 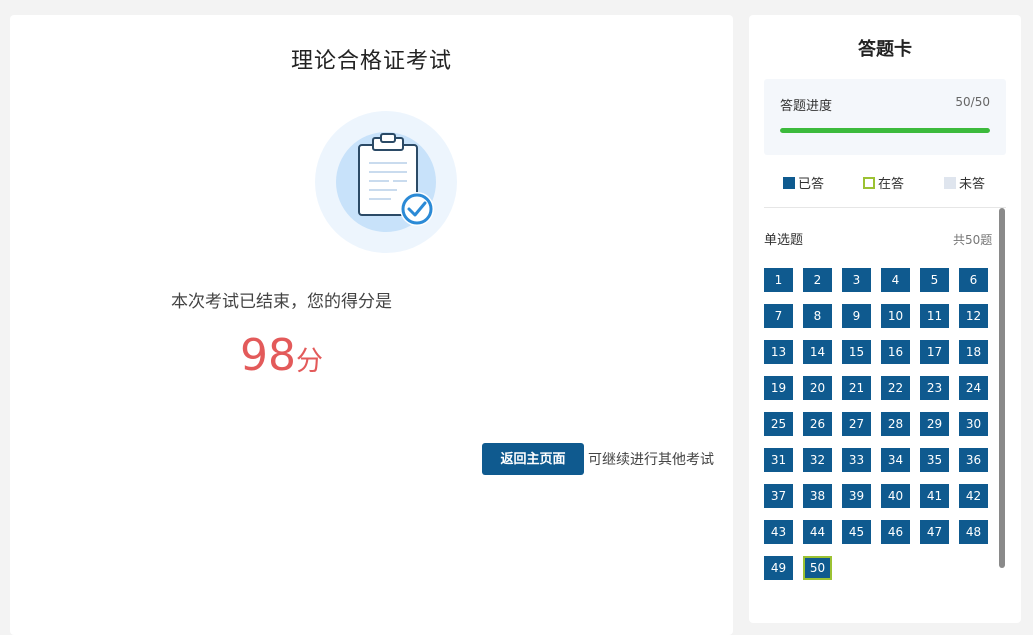 I want to click on question-button: 27, so click(x=856, y=424).